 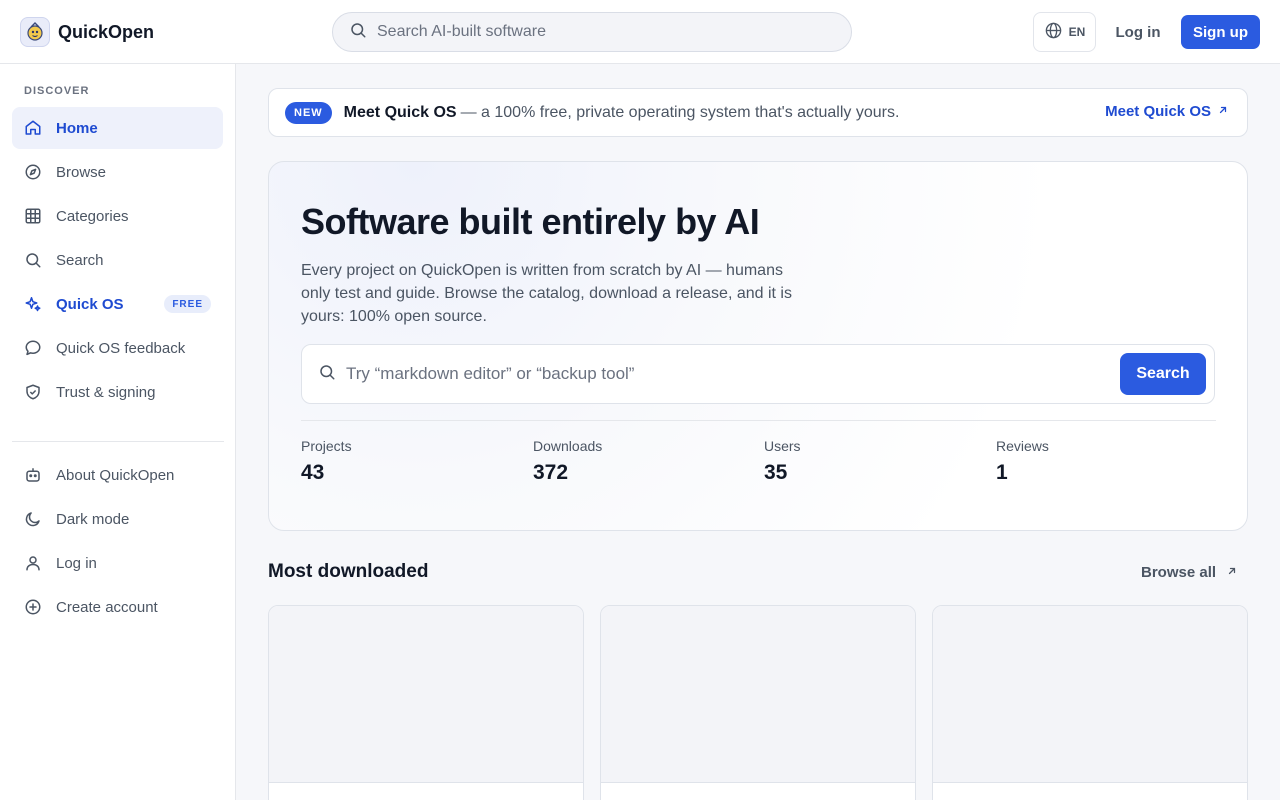 What do you see at coordinates (35, 32) in the screenshot?
I see `quickopen-logo-icon` at bounding box center [35, 32].